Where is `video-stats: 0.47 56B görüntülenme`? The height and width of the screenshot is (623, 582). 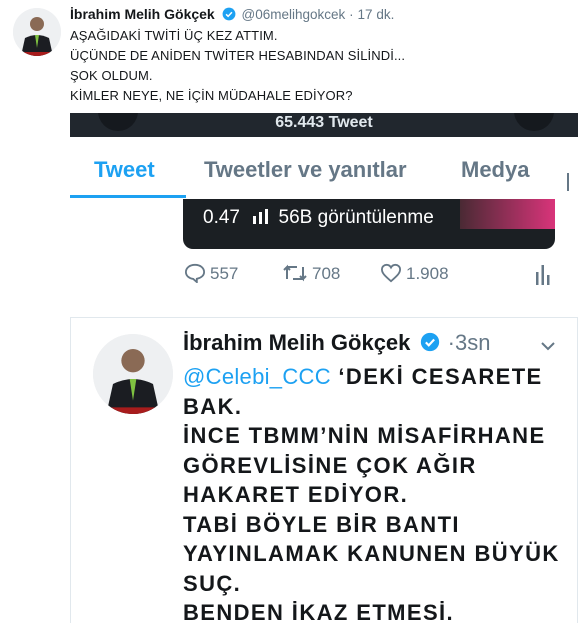 video-stats: 0.47 56B görüntülenme is located at coordinates (318, 218).